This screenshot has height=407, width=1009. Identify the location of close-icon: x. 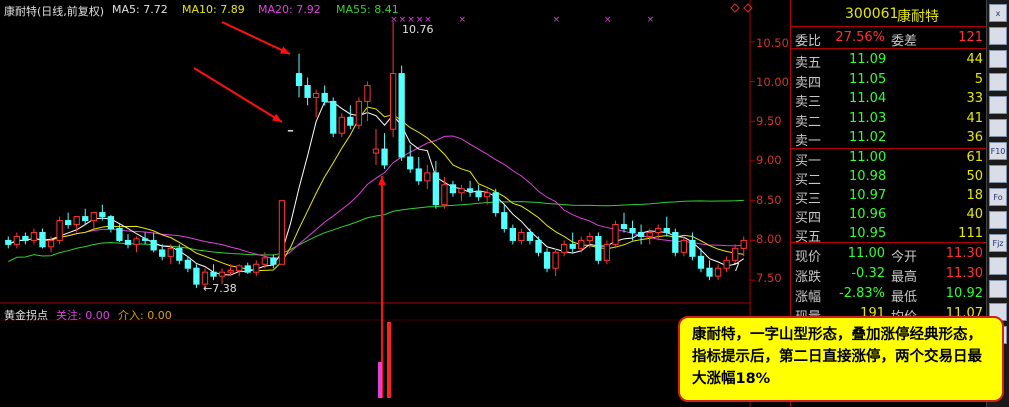
(998, 13).